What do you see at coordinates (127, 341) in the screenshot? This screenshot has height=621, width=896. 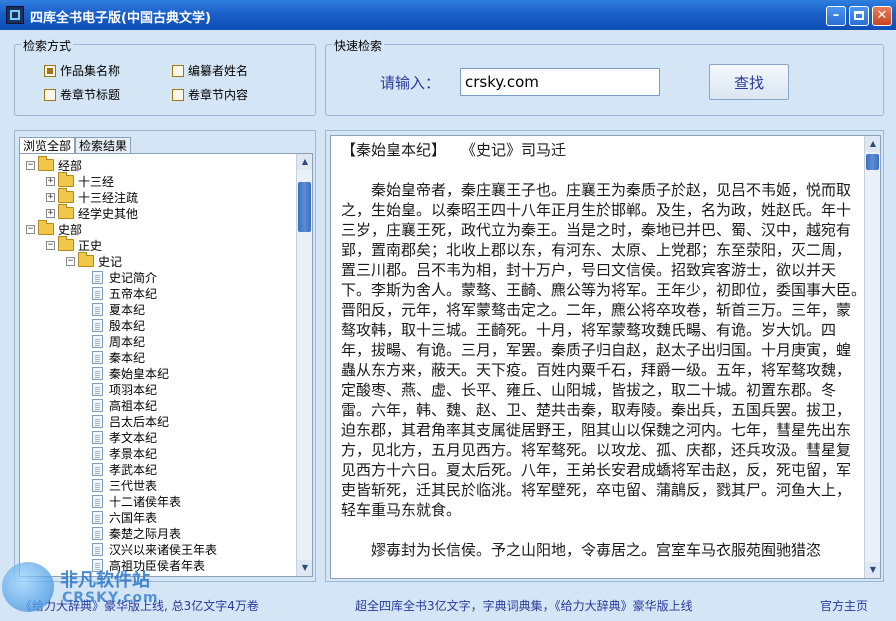 I see `tree-label: 周本纪` at bounding box center [127, 341].